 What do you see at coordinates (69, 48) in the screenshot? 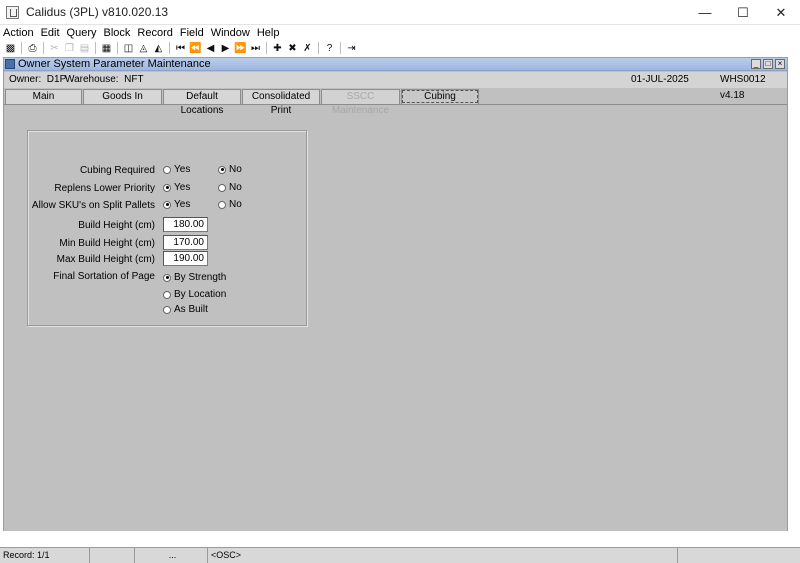
I see `copy-icon: ❐` at bounding box center [69, 48].